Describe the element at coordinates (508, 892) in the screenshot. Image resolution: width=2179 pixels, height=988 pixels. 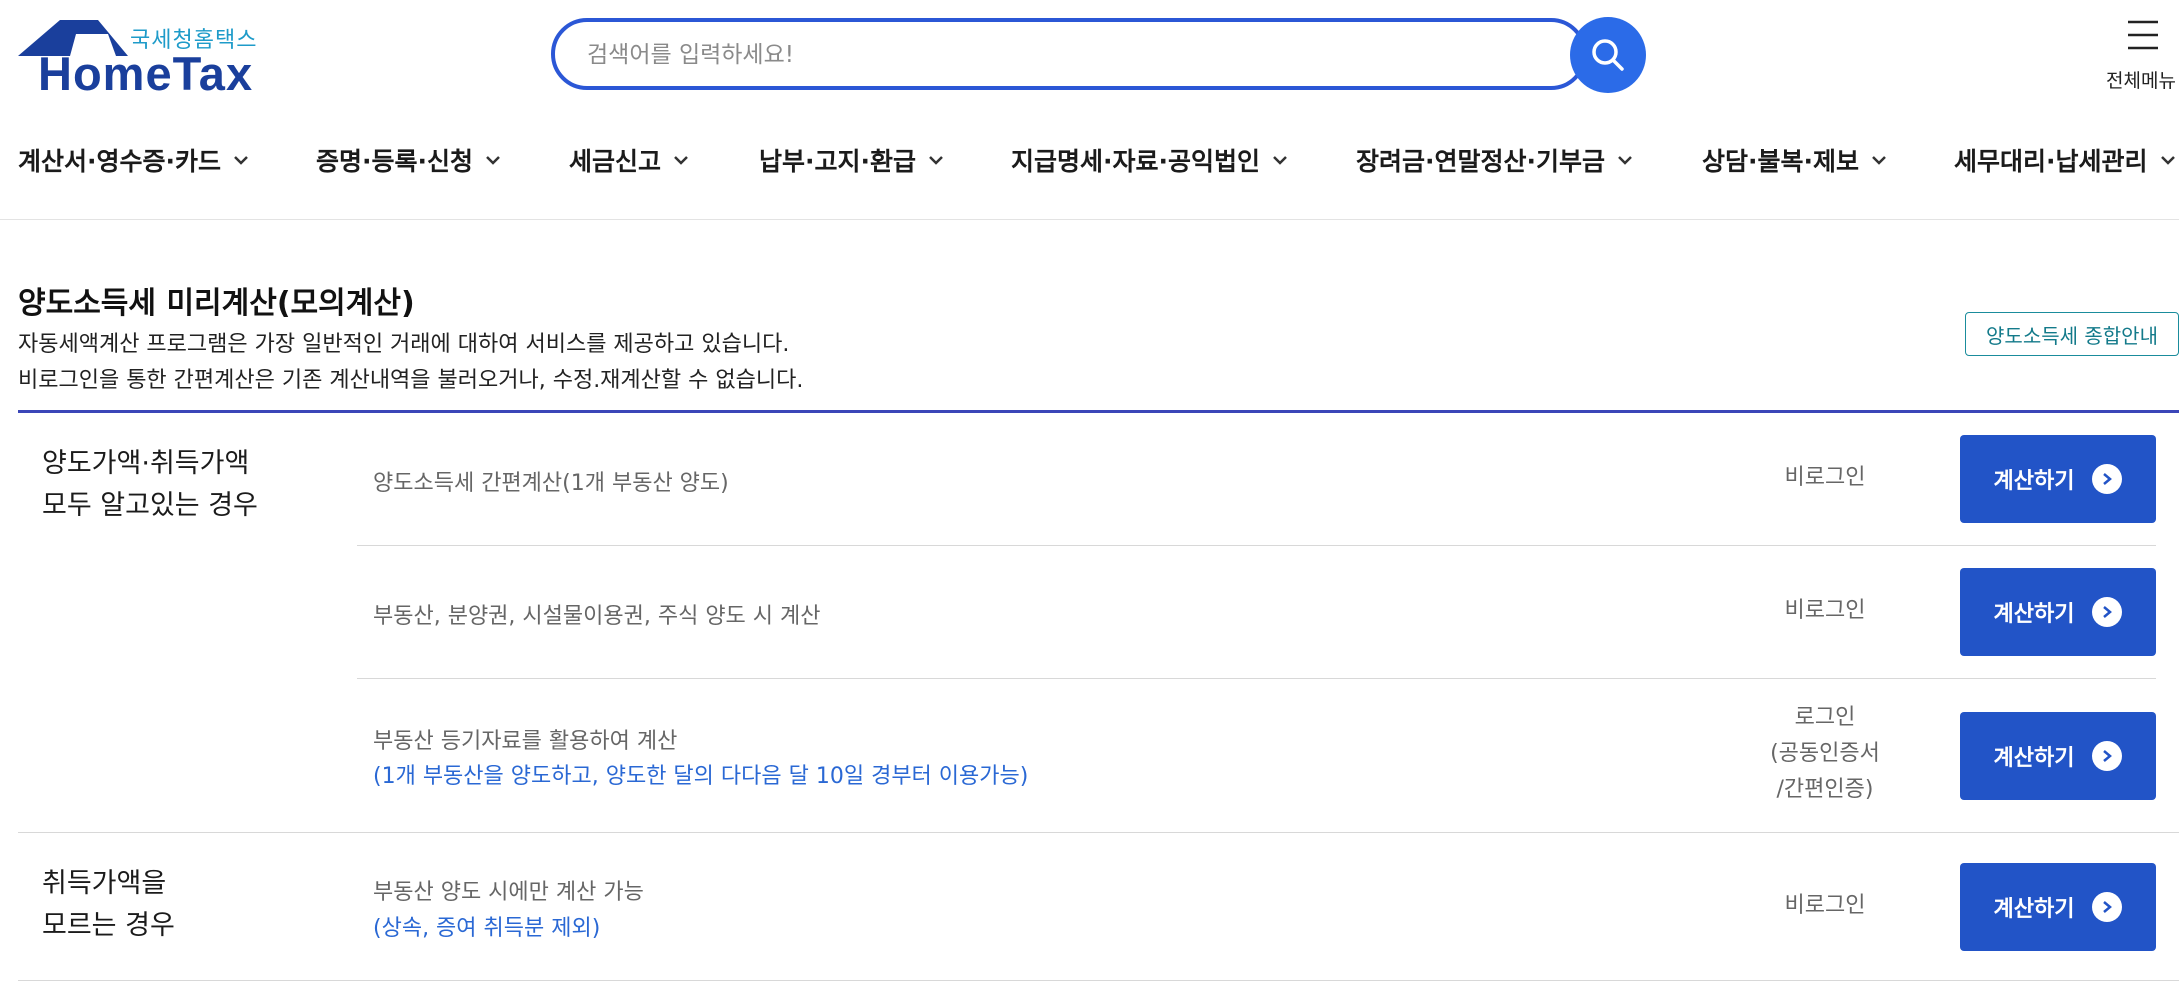
I see `row-description: 부동산 양도 시에만 계산 가능` at that location.